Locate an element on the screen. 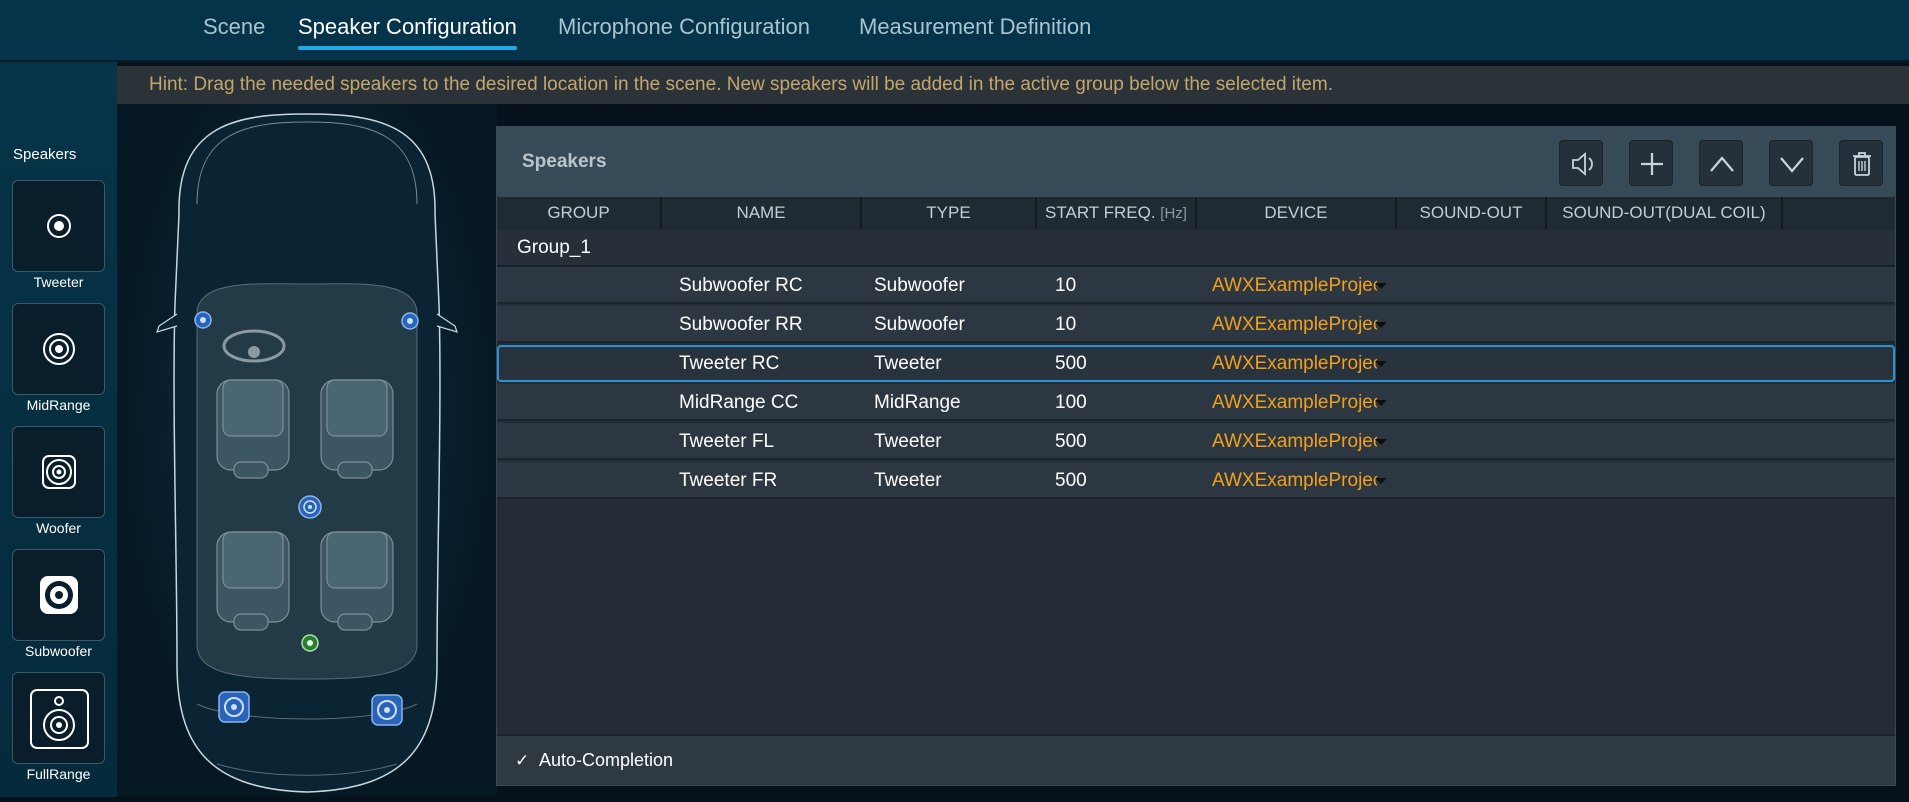 The width and height of the screenshot is (1909, 802). delete-icon is located at coordinates (1862, 164).